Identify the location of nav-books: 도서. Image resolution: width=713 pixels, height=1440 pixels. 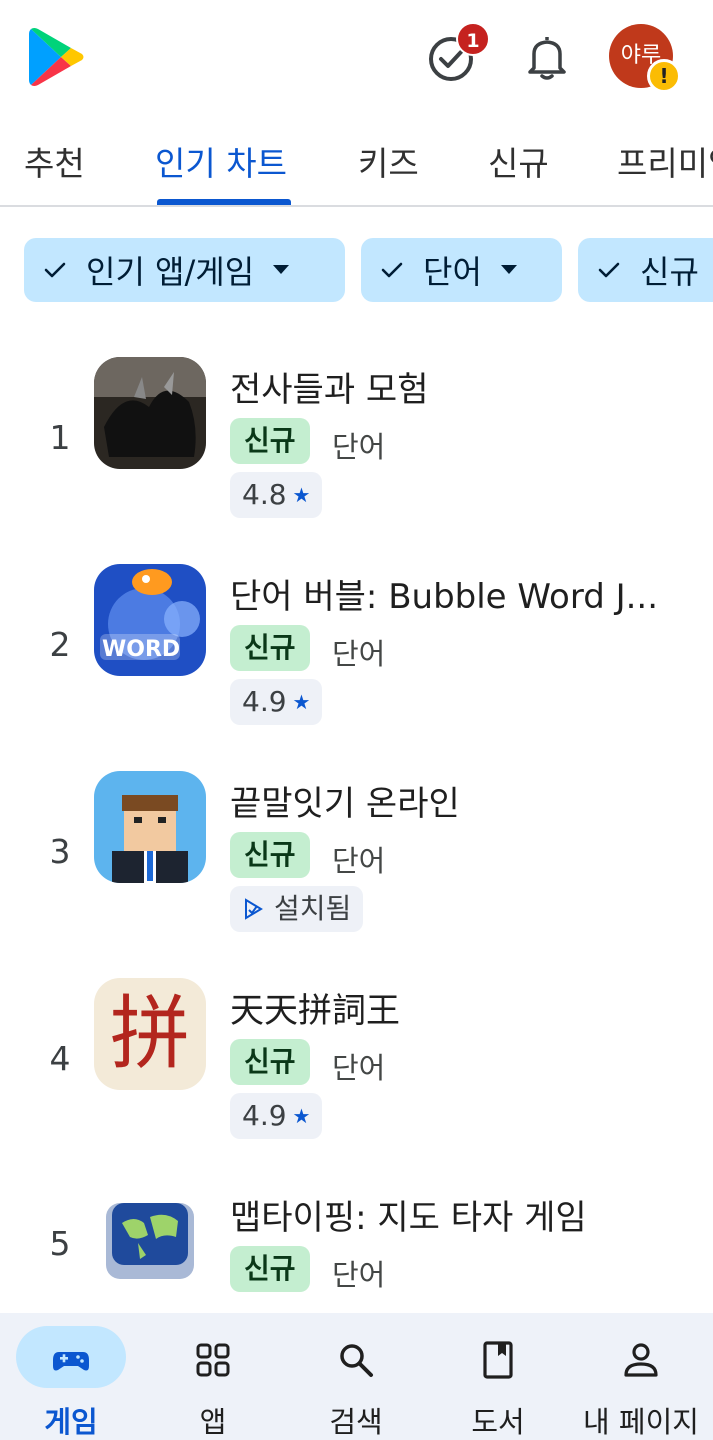
(498, 1376).